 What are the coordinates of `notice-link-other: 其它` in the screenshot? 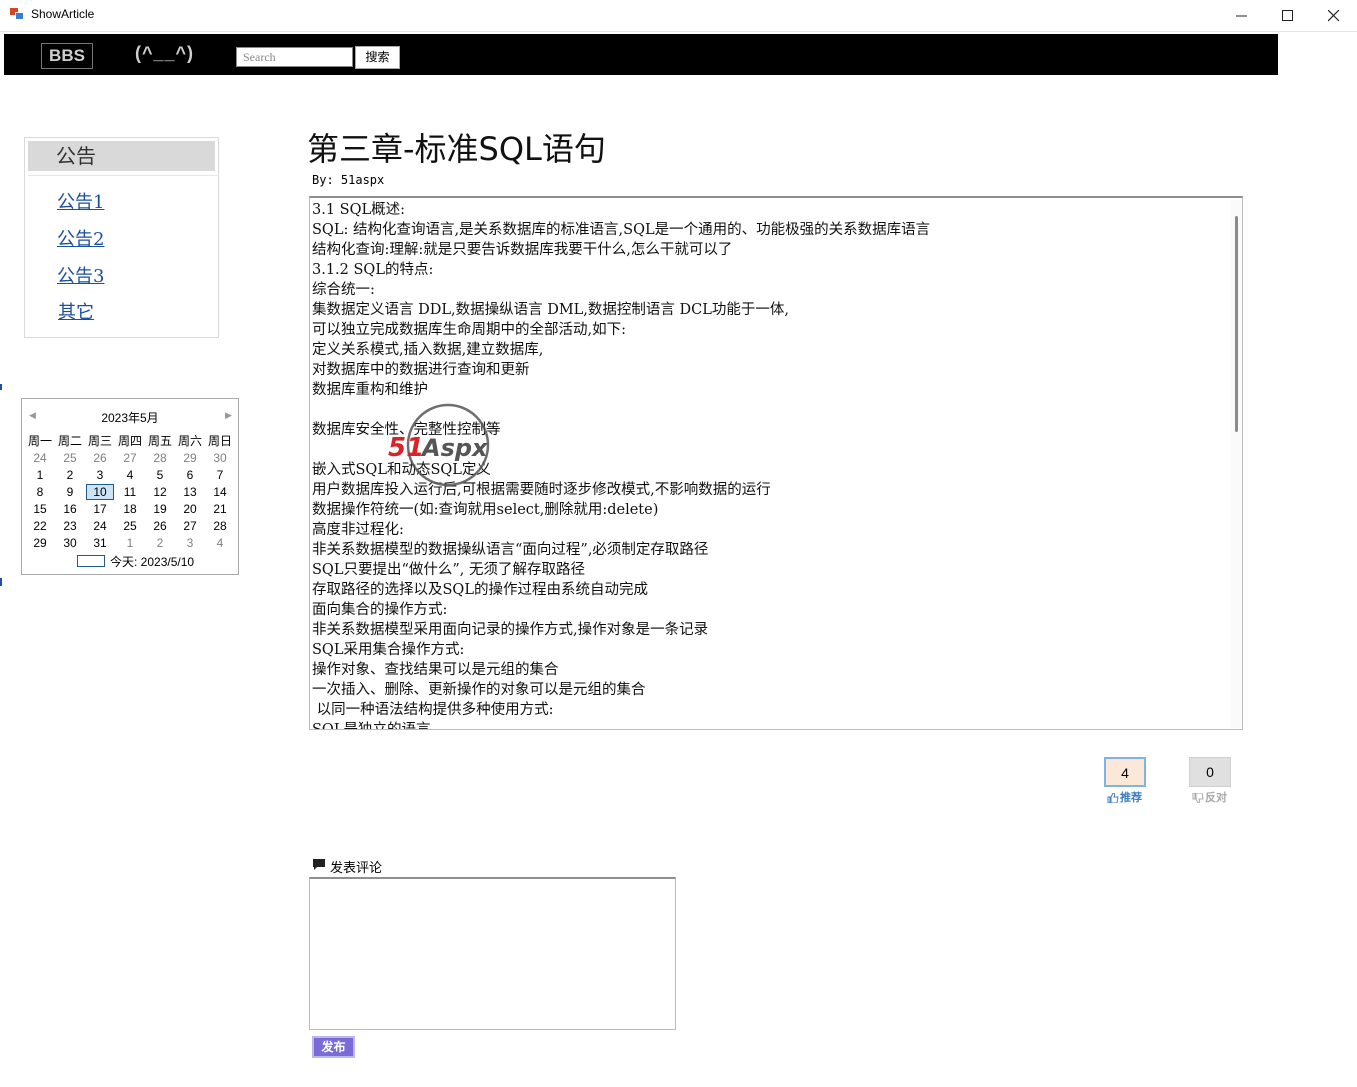 It's located at (76, 311).